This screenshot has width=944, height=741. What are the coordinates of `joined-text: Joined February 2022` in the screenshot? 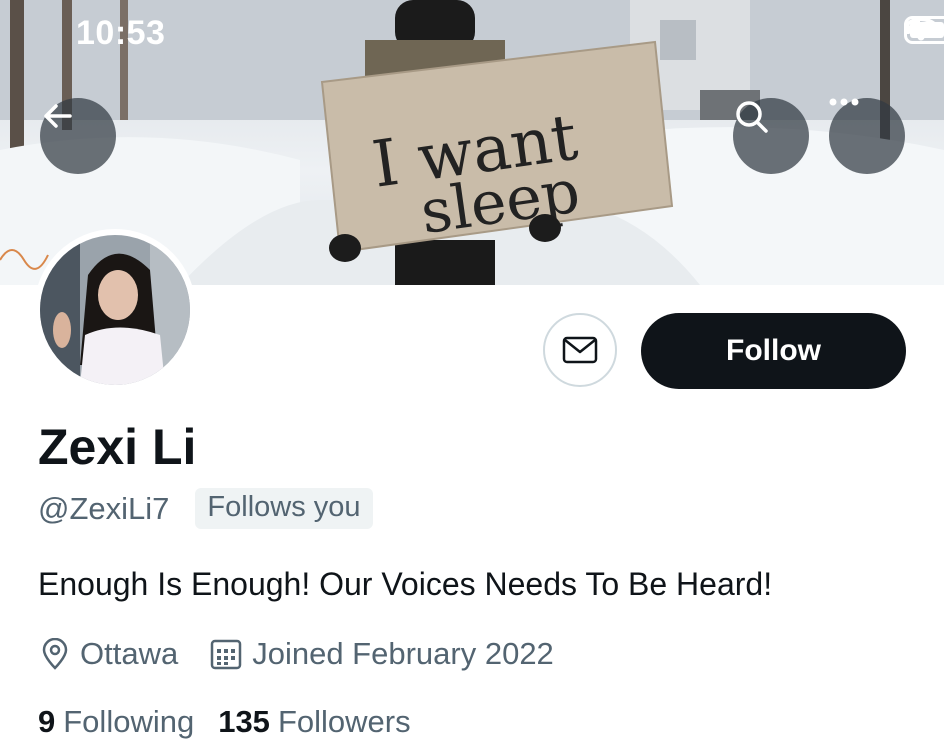 It's located at (403, 653).